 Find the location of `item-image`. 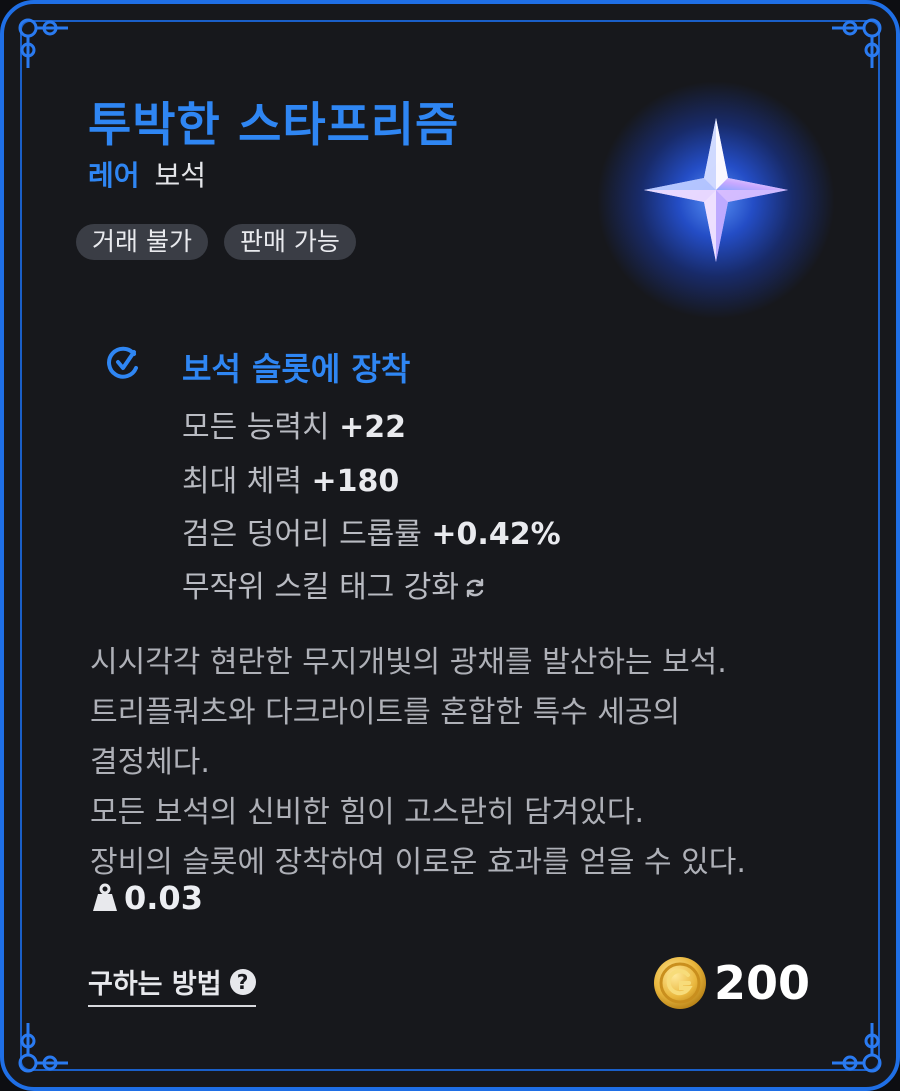

item-image is located at coordinates (716, 200).